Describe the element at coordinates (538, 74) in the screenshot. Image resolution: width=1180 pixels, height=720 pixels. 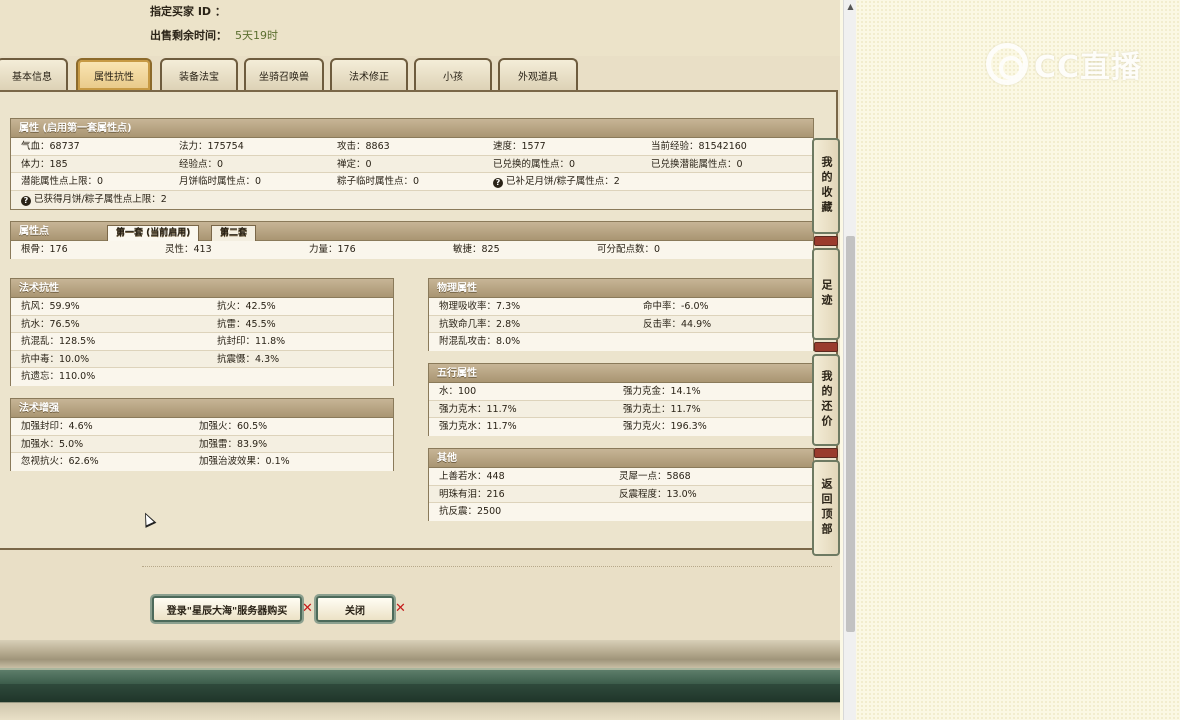
I see `tab-appearance-items: 外观道具` at that location.